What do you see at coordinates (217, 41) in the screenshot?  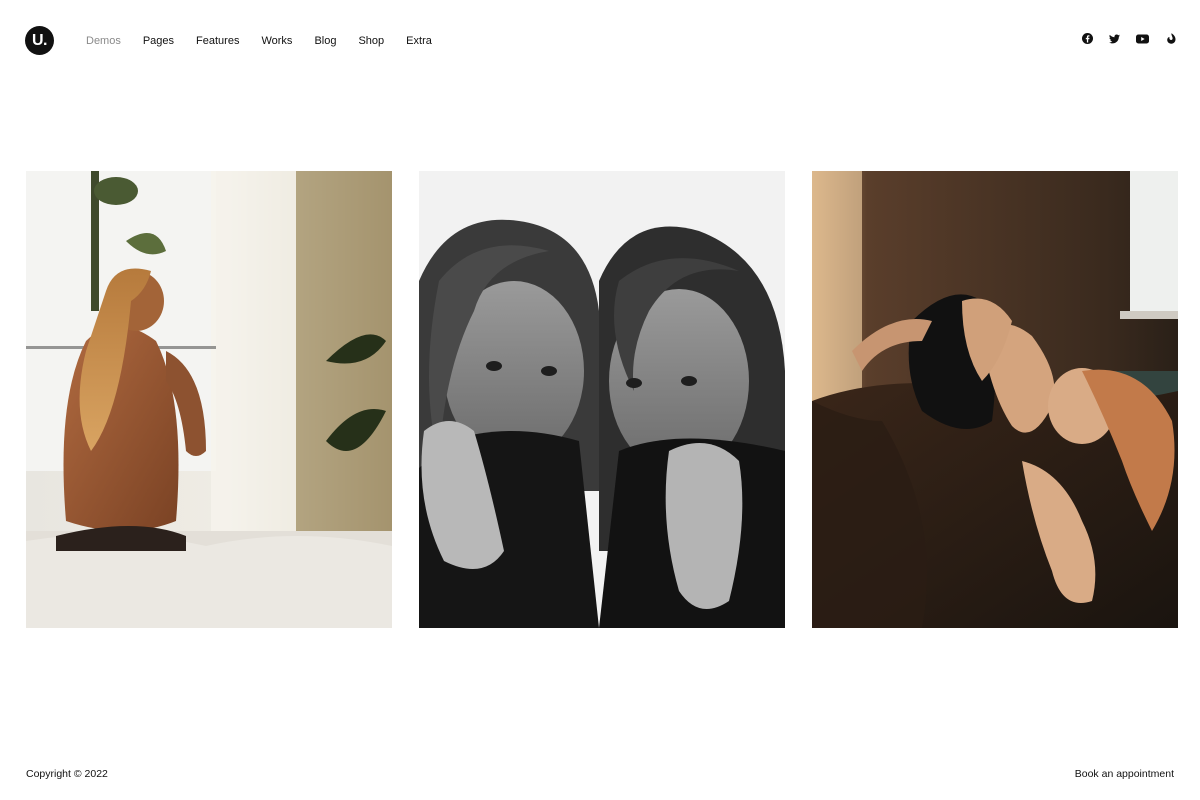 I see `nav-item-features: Features` at bounding box center [217, 41].